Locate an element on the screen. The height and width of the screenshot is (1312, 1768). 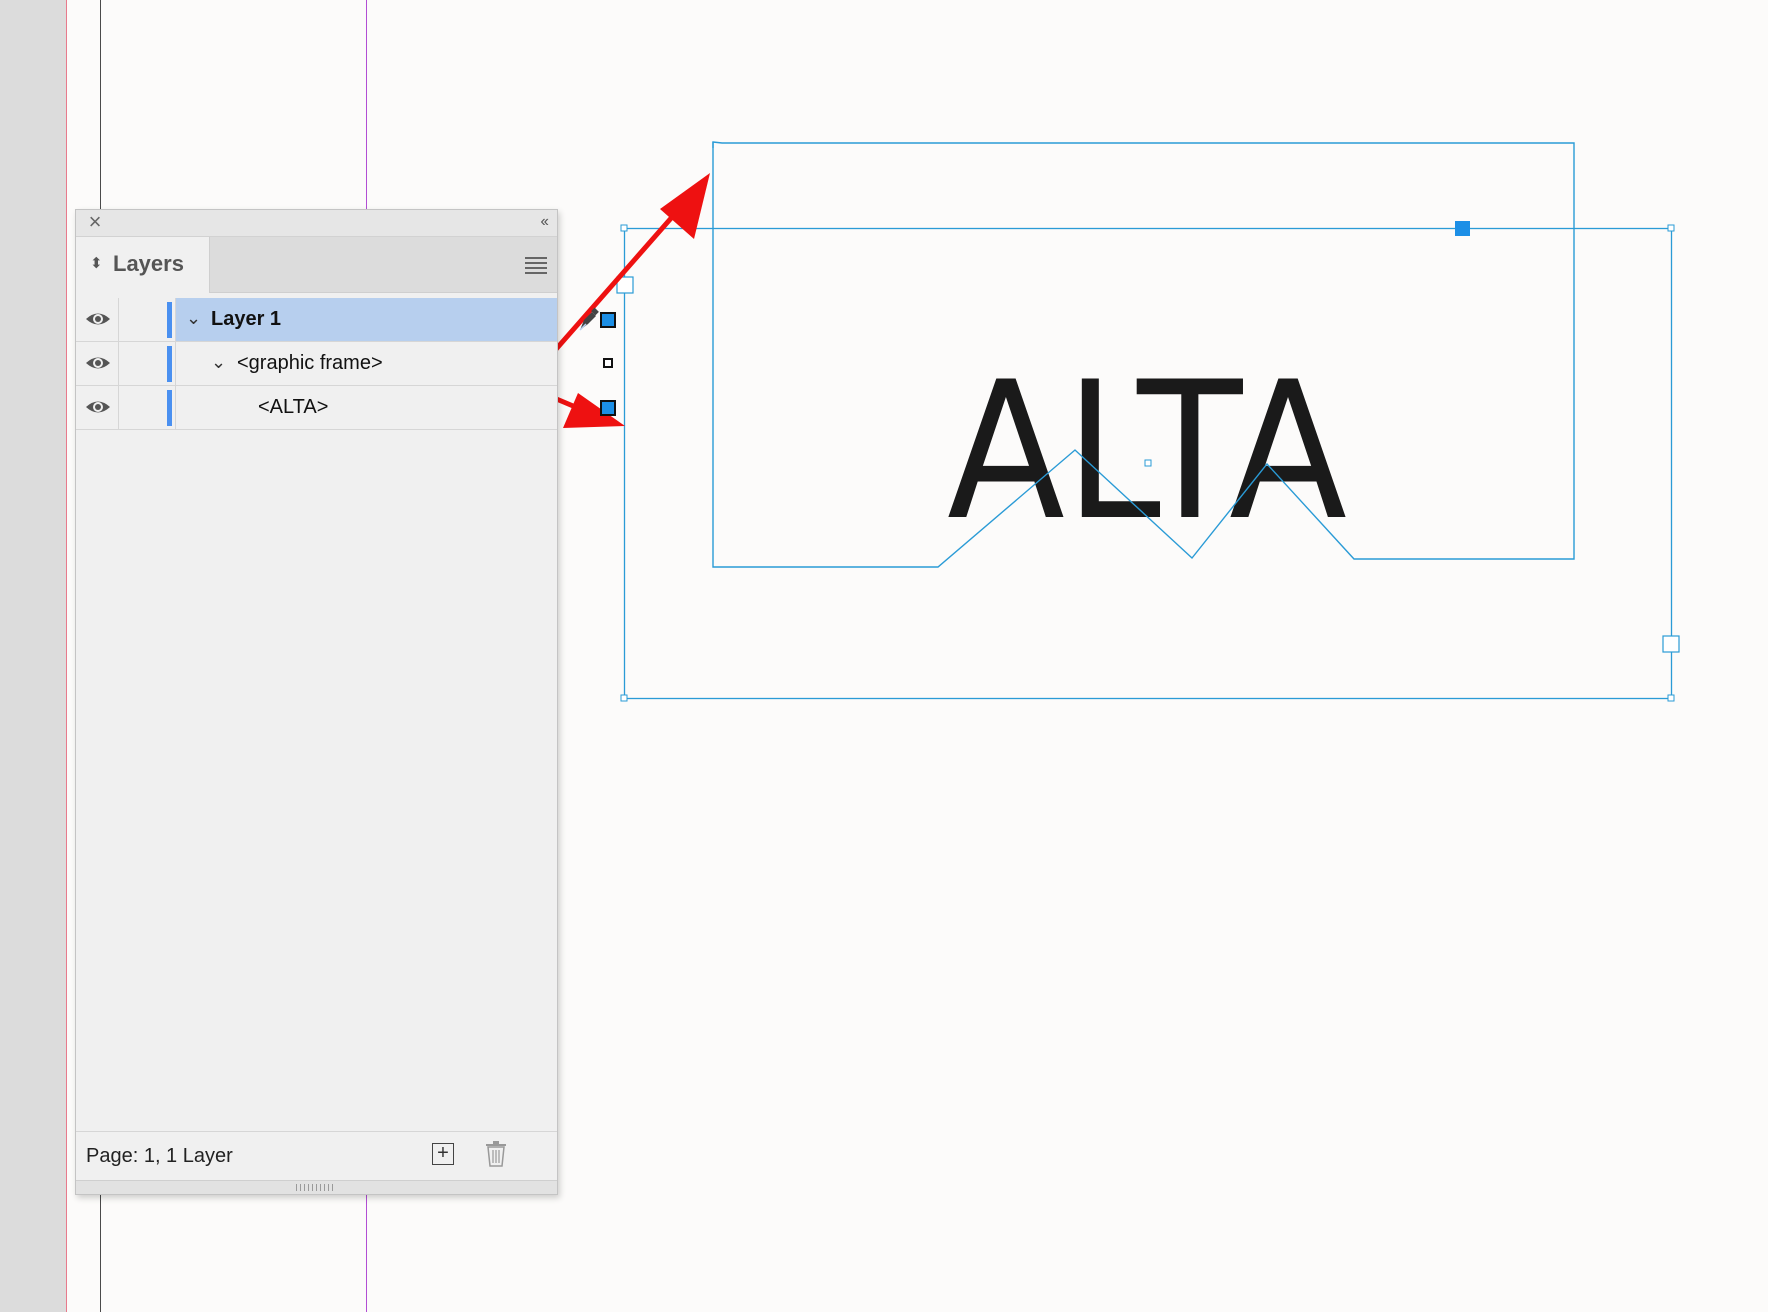
frame-out-port is located at coordinates (1671, 644).